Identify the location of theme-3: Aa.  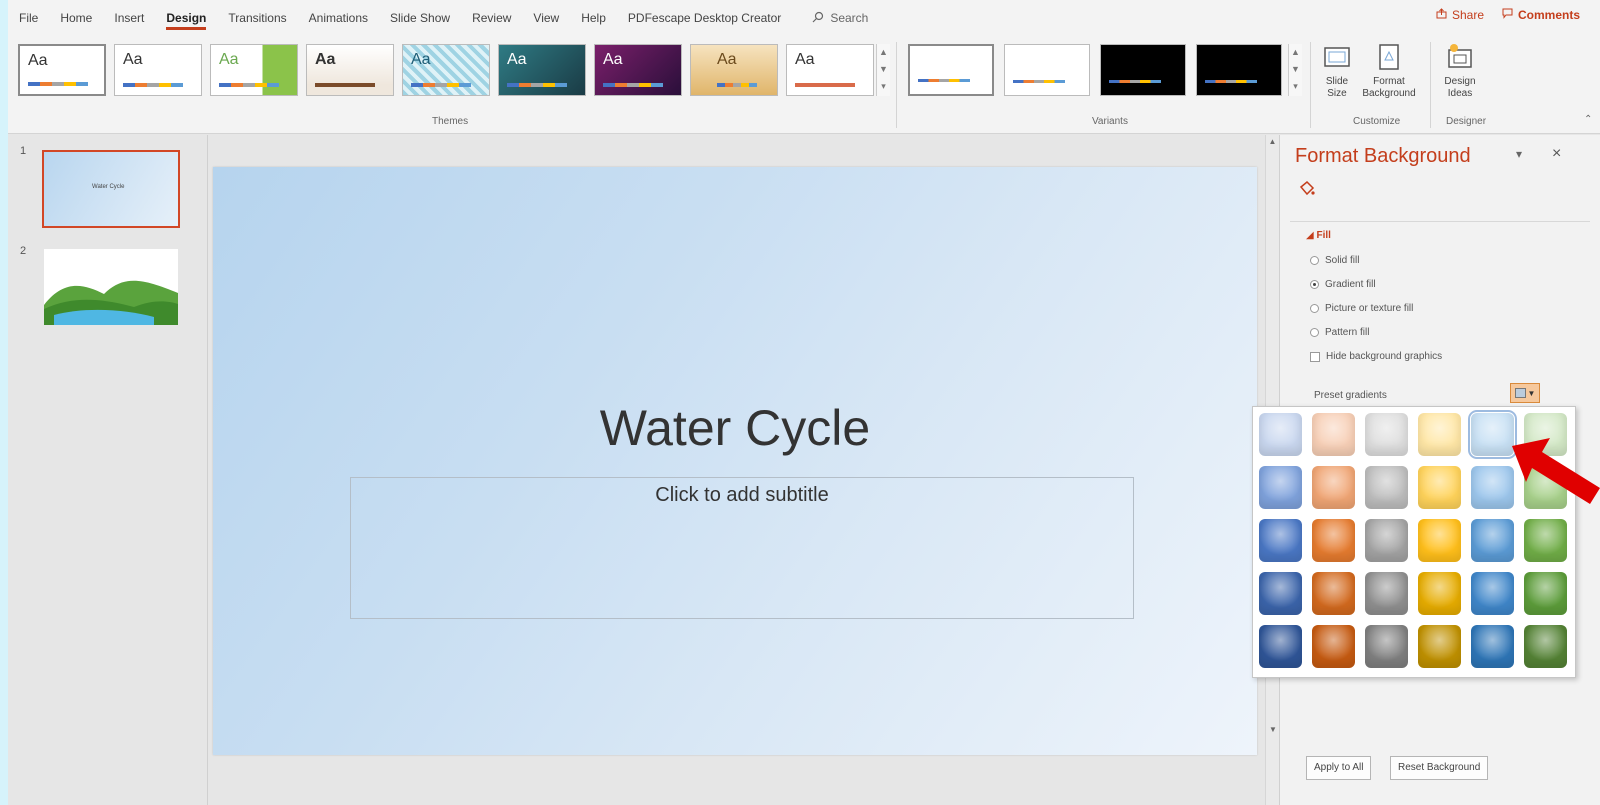
(254, 70).